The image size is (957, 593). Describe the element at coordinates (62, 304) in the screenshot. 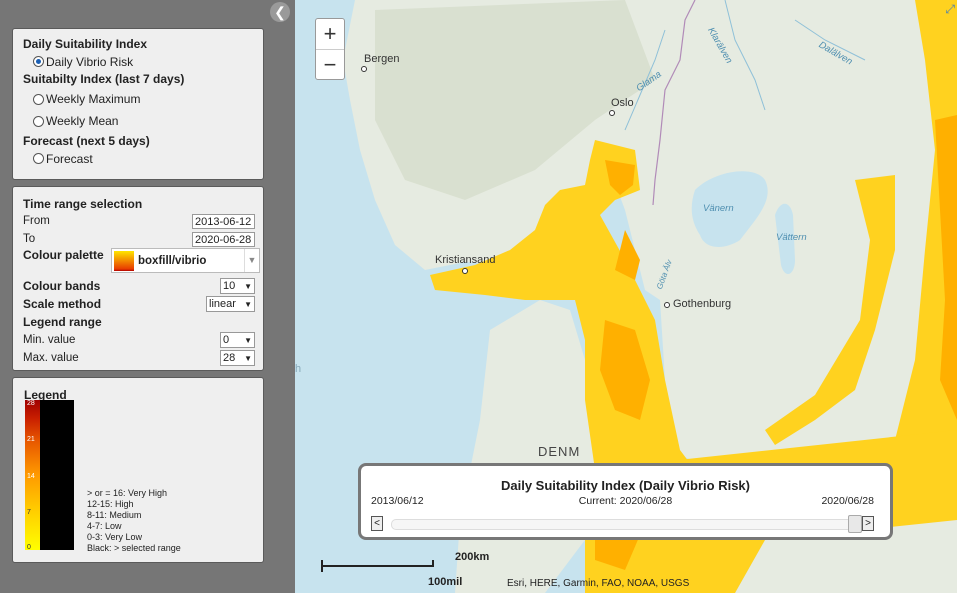

I see `scale-label: Scale method` at that location.